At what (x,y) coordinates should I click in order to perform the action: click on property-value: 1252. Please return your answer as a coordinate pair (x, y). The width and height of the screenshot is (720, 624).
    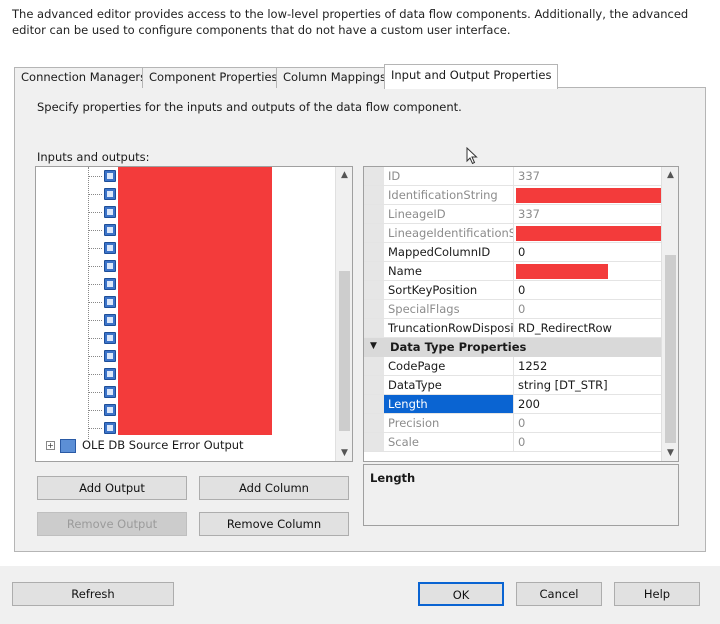
    Looking at the image, I should click on (588, 366).